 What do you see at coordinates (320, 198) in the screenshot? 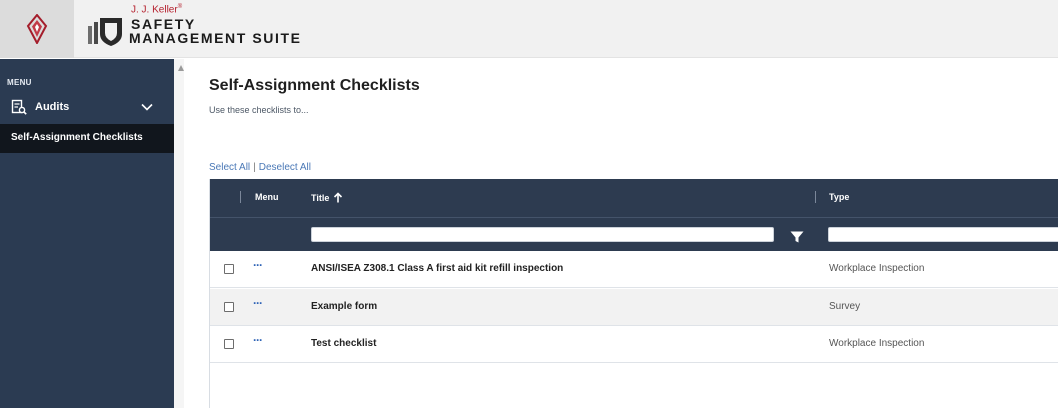
I see `column-header-title-label: Title` at bounding box center [320, 198].